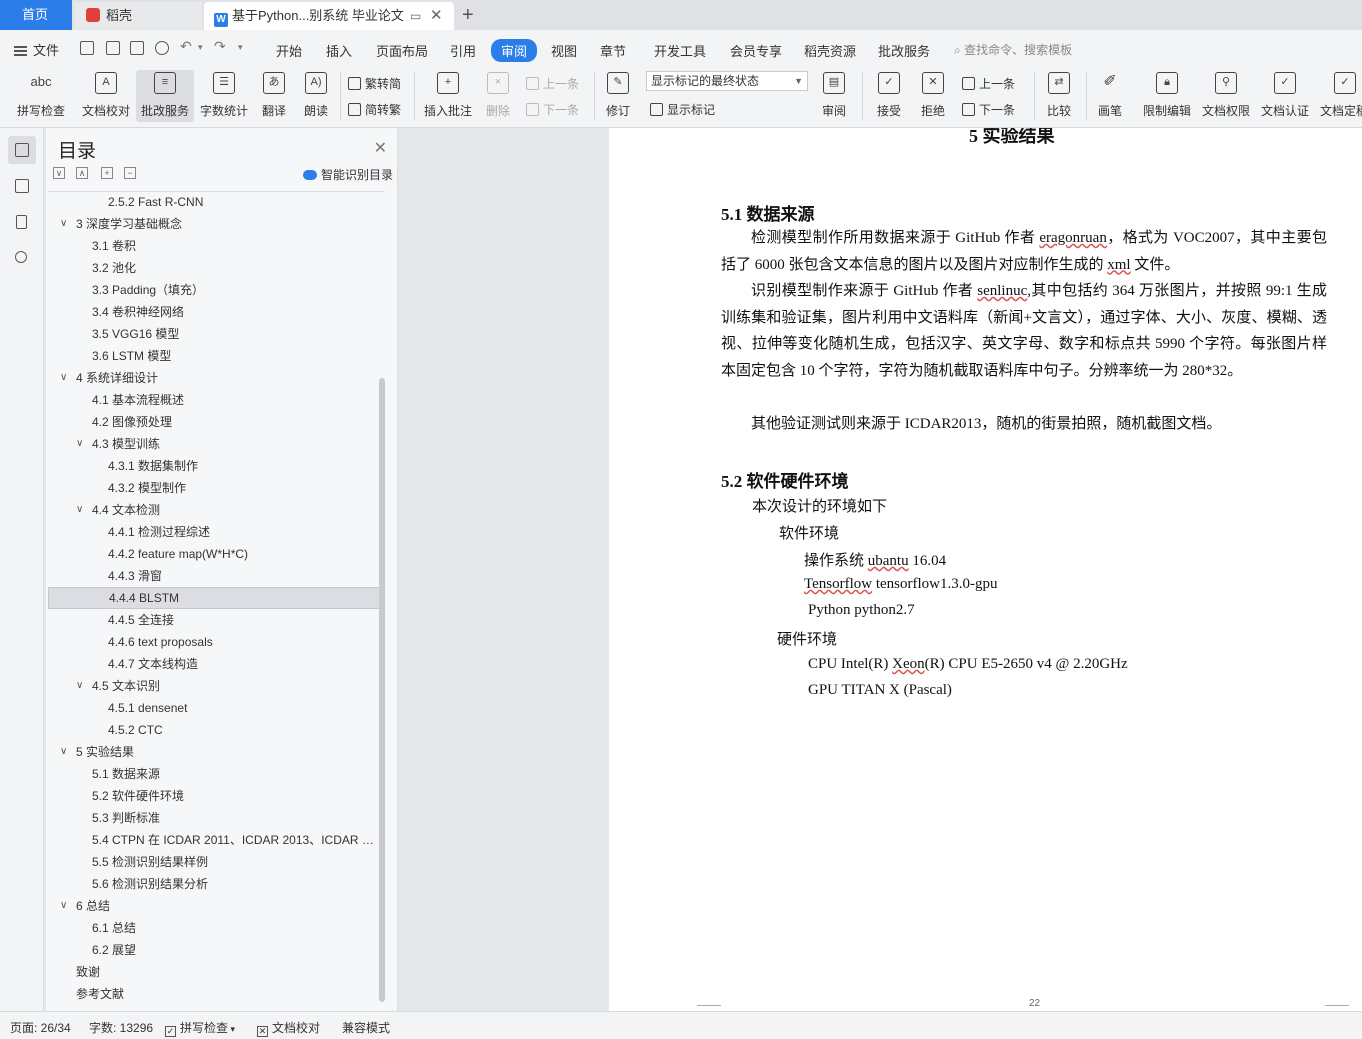 This screenshot has width=1362, height=1039. What do you see at coordinates (121, 1027) in the screenshot?
I see `word-count-indicator: 字数: 13296` at bounding box center [121, 1027].